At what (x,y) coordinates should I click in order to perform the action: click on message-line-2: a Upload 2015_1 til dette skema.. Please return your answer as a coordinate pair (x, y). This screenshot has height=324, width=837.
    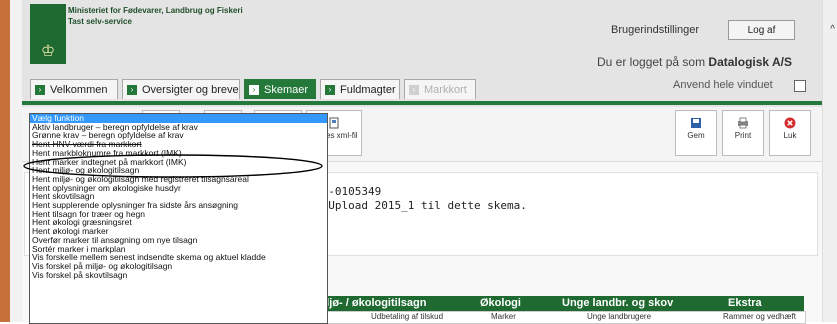
    Looking at the image, I should click on (421, 205).